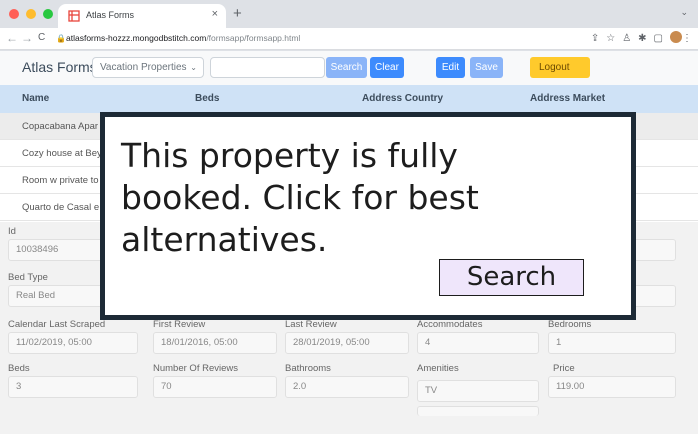  What do you see at coordinates (560, 67) in the screenshot?
I see `logout-button: Logout` at bounding box center [560, 67].